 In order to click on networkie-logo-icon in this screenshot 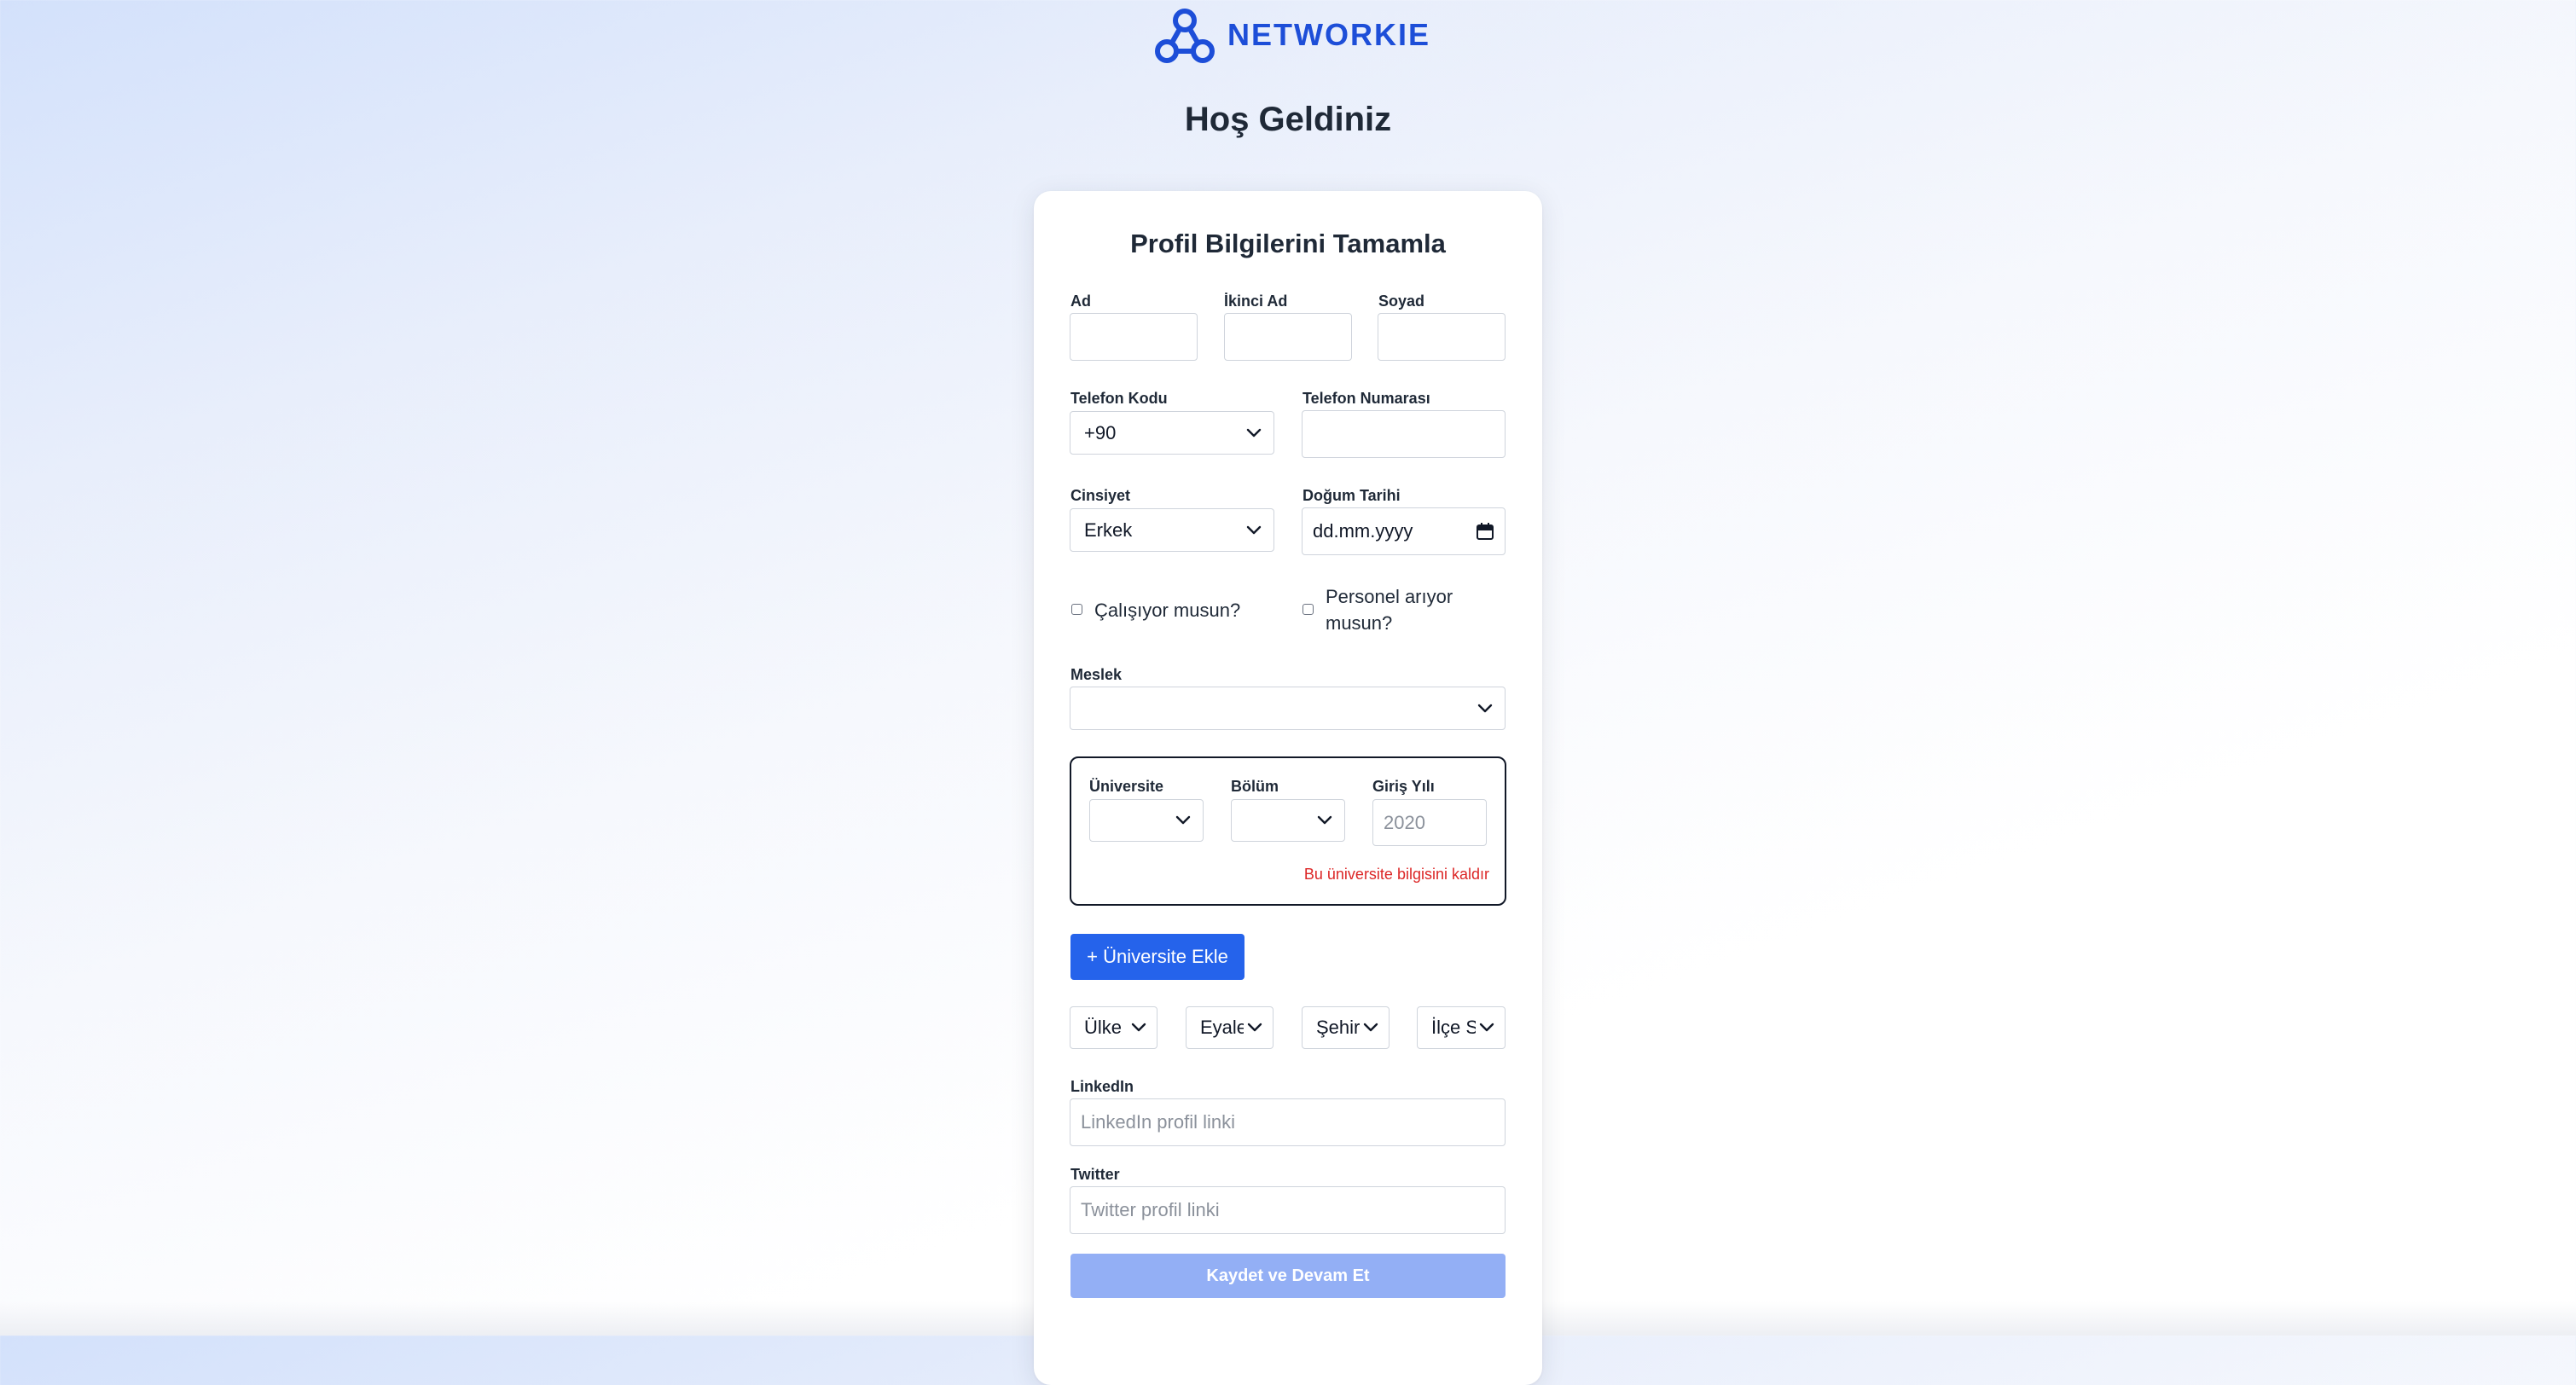, I will do `click(1185, 36)`.